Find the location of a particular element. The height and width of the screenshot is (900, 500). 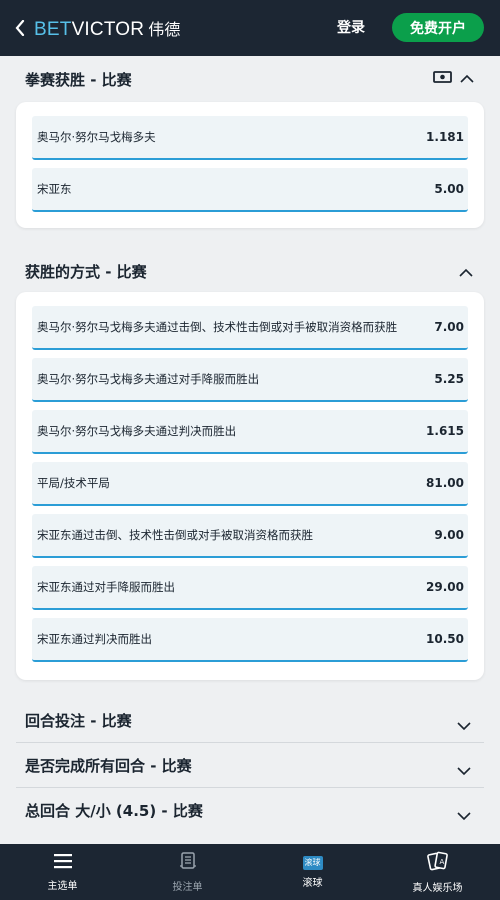

selection-name: 宋亚东通过对手降服而胜出 is located at coordinates (106, 587).